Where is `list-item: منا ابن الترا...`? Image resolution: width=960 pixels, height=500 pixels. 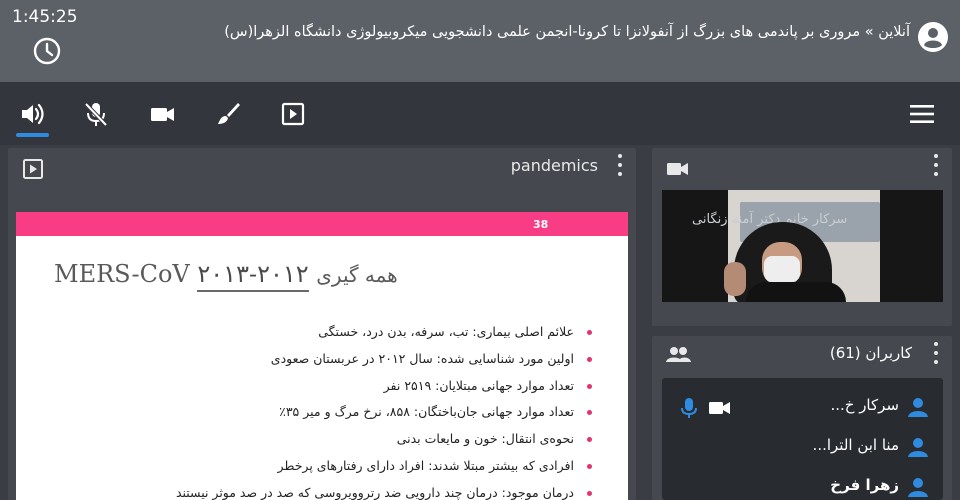
list-item: منا ابن الترا... is located at coordinates (802, 446).